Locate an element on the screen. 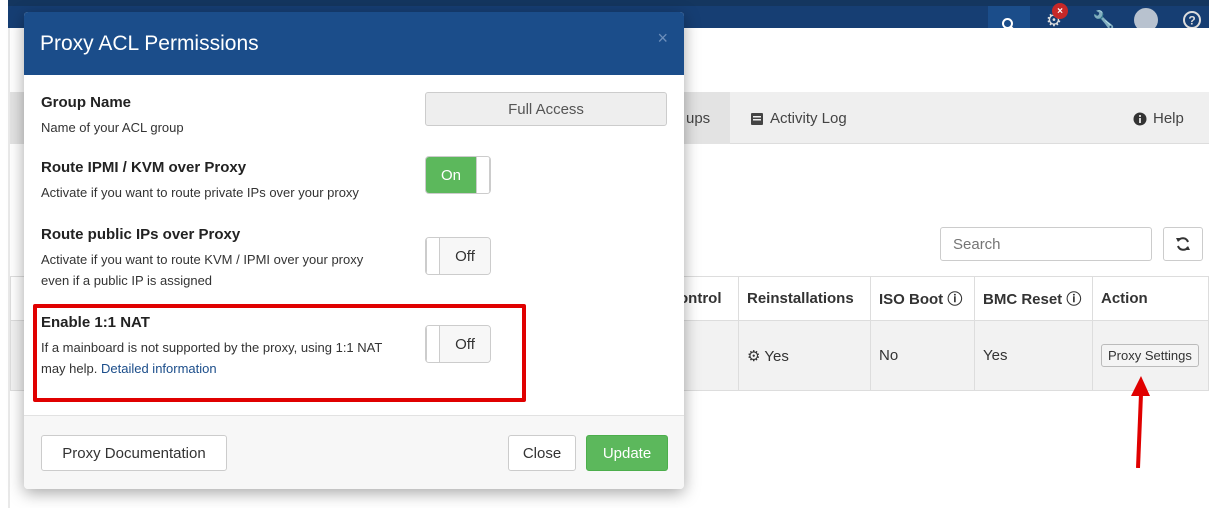  proxy-documentation-button: Proxy Documentation is located at coordinates (134, 453).